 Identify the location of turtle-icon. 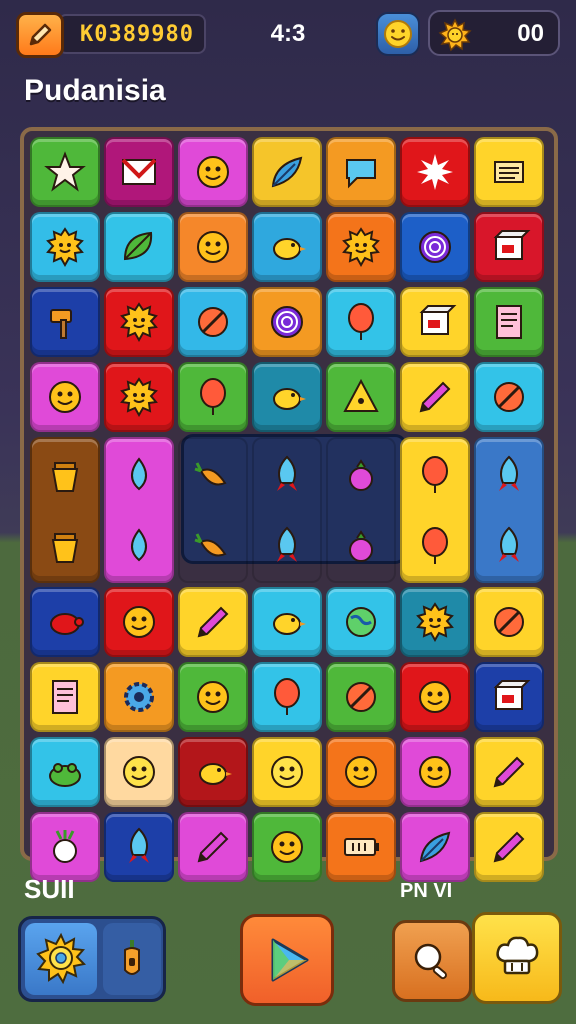
(65, 622).